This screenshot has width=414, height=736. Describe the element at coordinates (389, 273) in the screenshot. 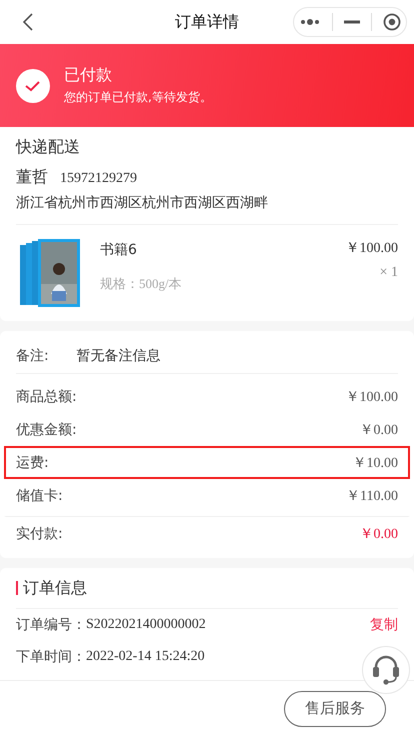

I see `product-quantity: × 1` at that location.